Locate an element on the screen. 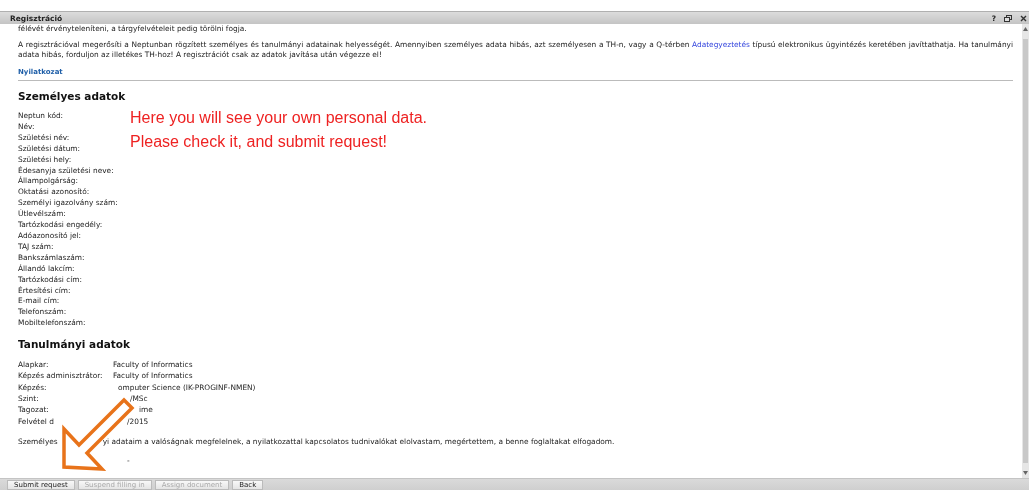 This screenshot has width=1029, height=490. section-heading: Személyes adatok is located at coordinates (72, 96).